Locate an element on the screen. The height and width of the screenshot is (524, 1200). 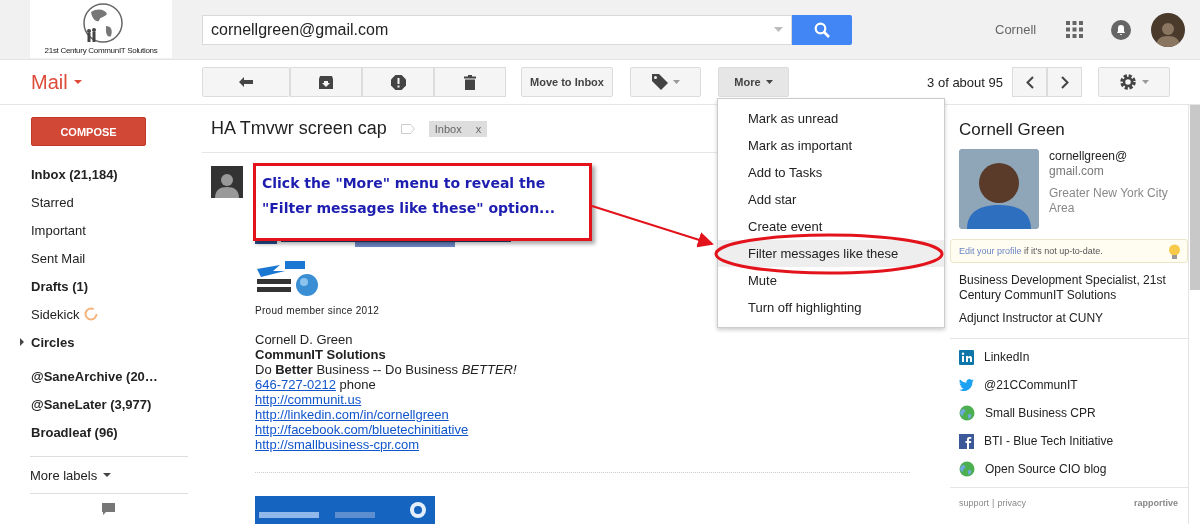
phone-line: 646-727-0212 phone is located at coordinates (315, 384).